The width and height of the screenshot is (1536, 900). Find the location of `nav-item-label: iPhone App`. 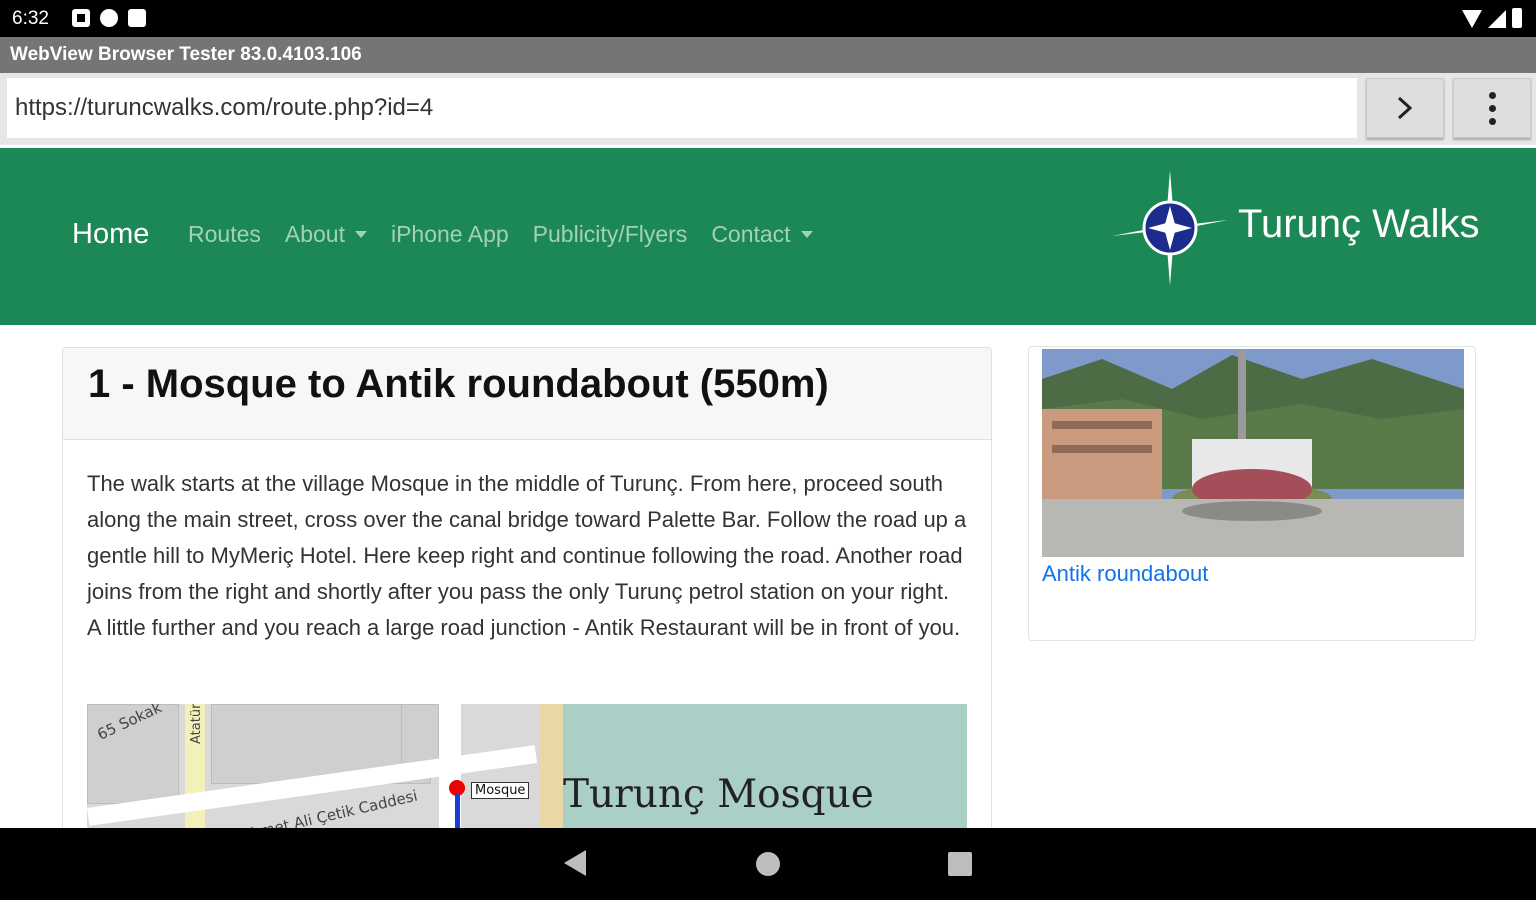

nav-item-label: iPhone App is located at coordinates (449, 234).